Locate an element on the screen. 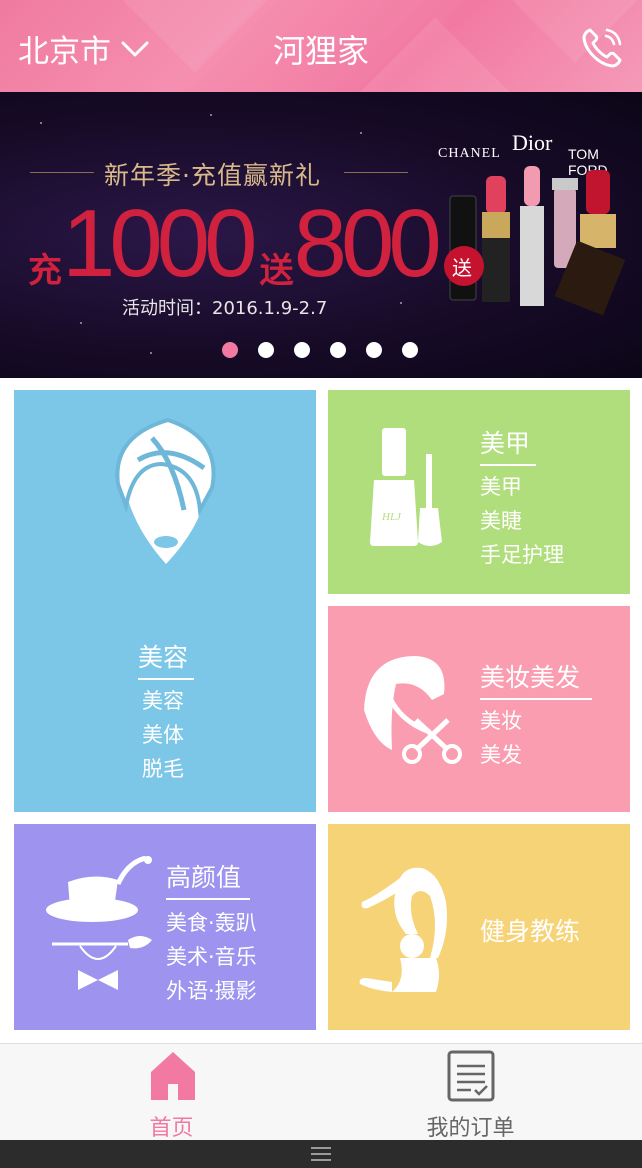 The image size is (642, 1168). promo-amount: 1000 is located at coordinates (160, 243).